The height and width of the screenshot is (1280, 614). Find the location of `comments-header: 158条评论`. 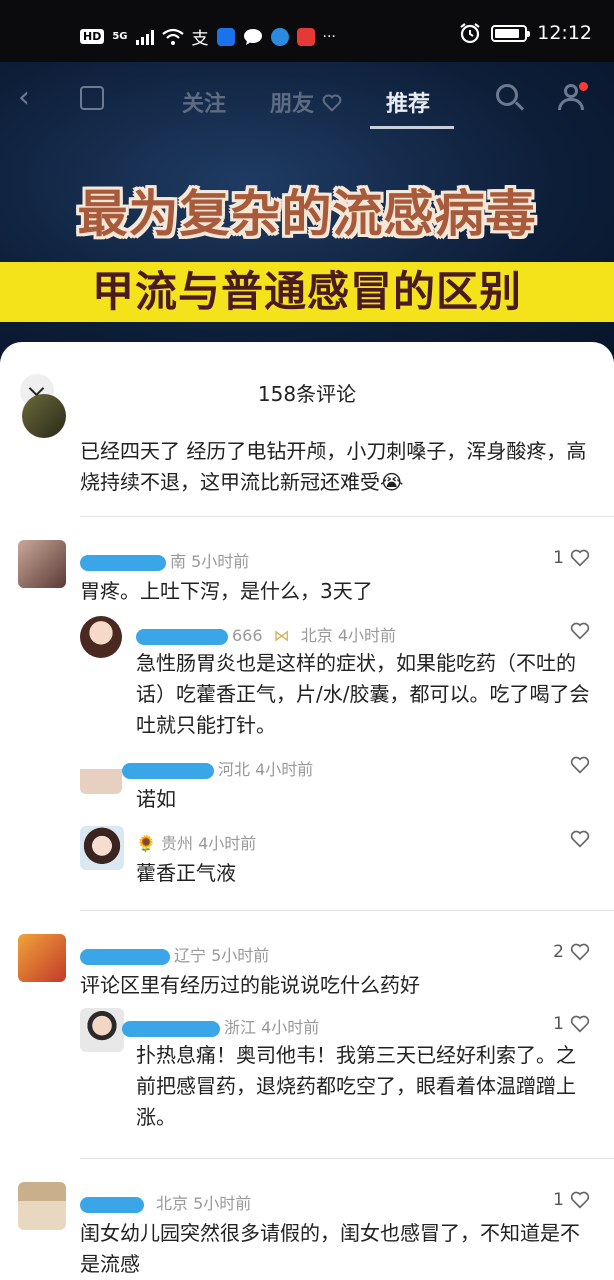

comments-header: 158条评论 is located at coordinates (307, 392).